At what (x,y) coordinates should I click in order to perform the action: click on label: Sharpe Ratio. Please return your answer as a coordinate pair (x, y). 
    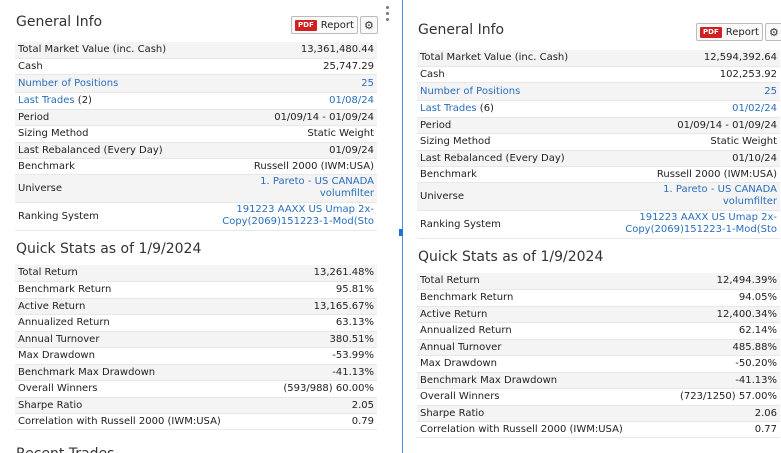
    Looking at the image, I should click on (130, 405).